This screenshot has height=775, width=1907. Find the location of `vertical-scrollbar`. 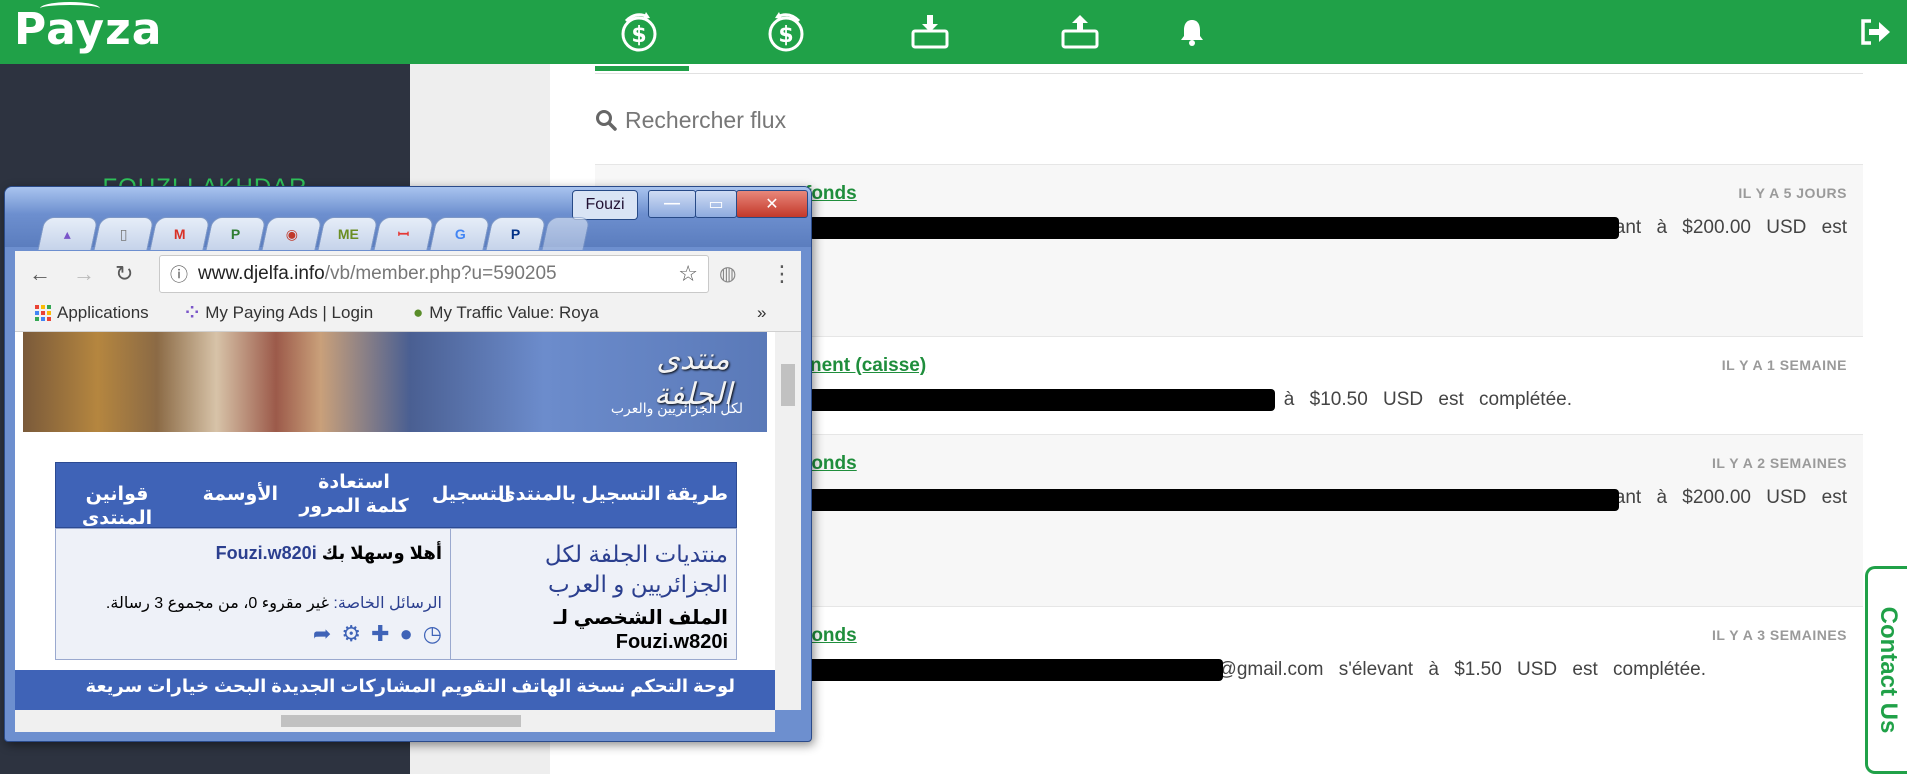

vertical-scrollbar is located at coordinates (788, 521).